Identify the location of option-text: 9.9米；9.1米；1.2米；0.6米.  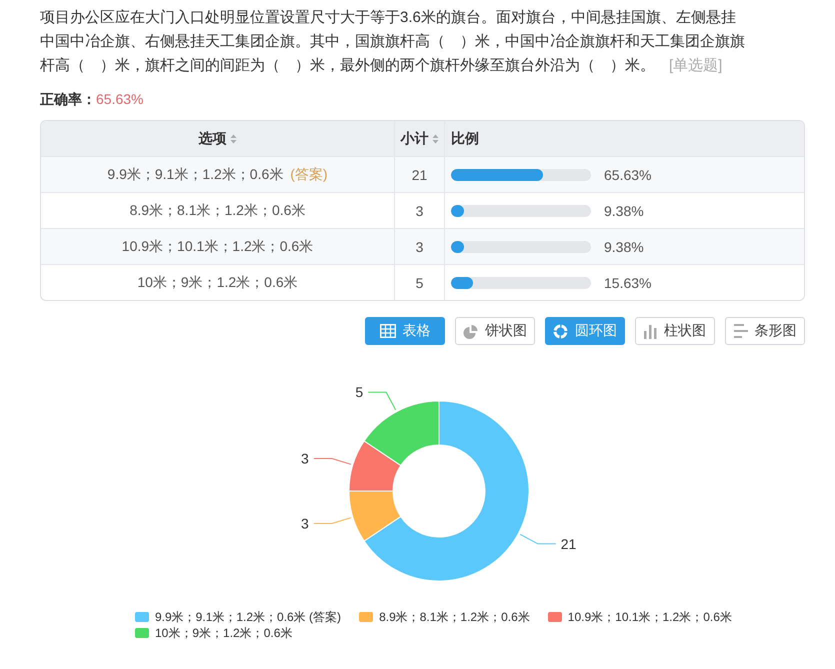
(195, 175).